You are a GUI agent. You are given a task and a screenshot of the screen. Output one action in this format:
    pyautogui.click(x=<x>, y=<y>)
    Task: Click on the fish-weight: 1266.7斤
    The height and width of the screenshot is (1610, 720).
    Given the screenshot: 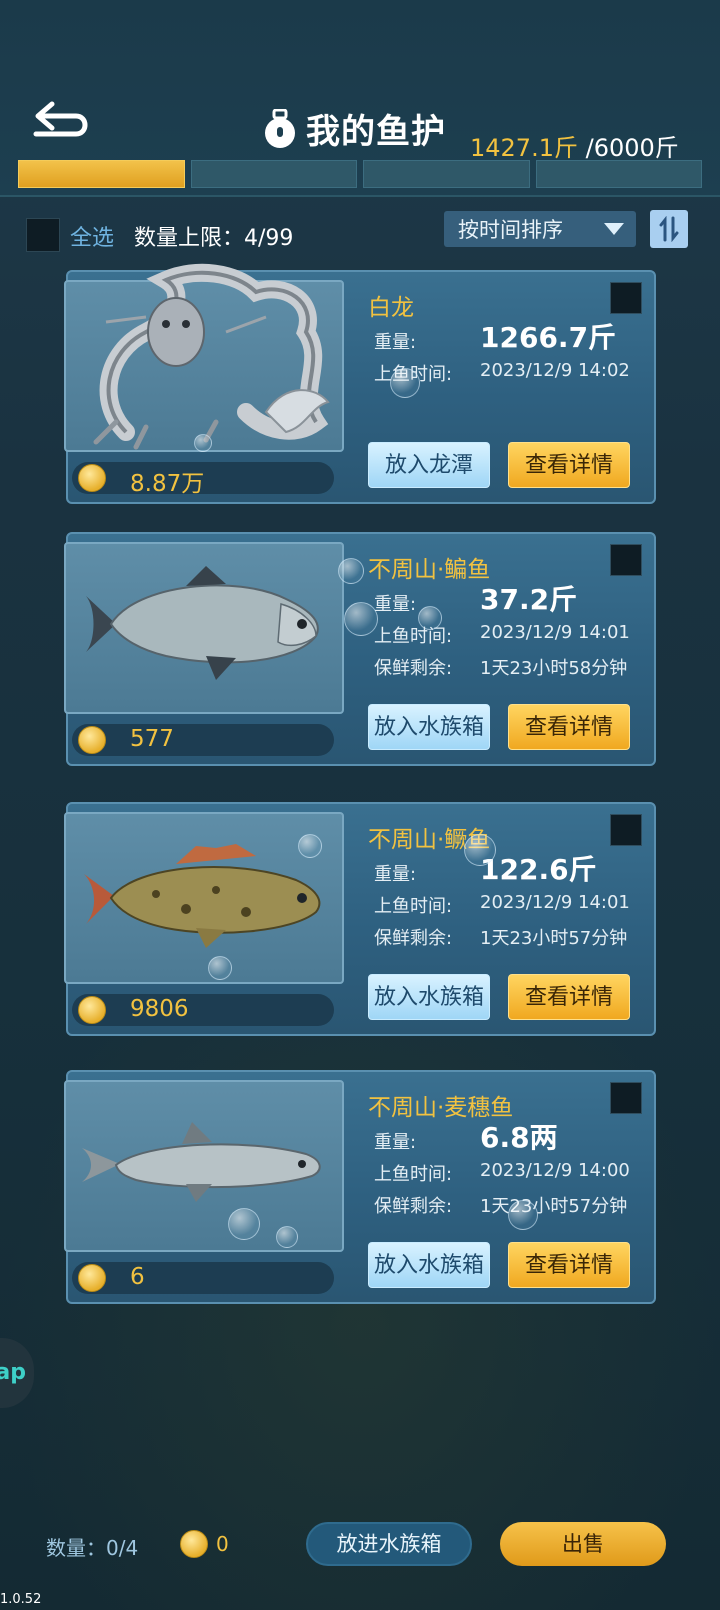 What is the action you would take?
    pyautogui.click(x=548, y=337)
    